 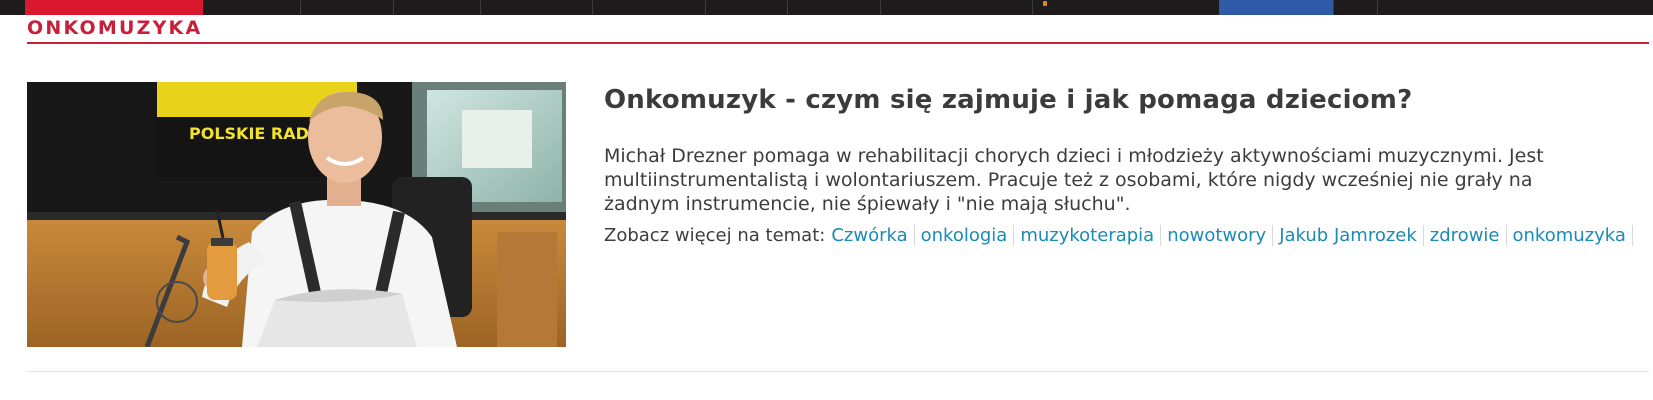 What do you see at coordinates (1217, 235) in the screenshot?
I see `tag-link-nowotwory: nowotwory` at bounding box center [1217, 235].